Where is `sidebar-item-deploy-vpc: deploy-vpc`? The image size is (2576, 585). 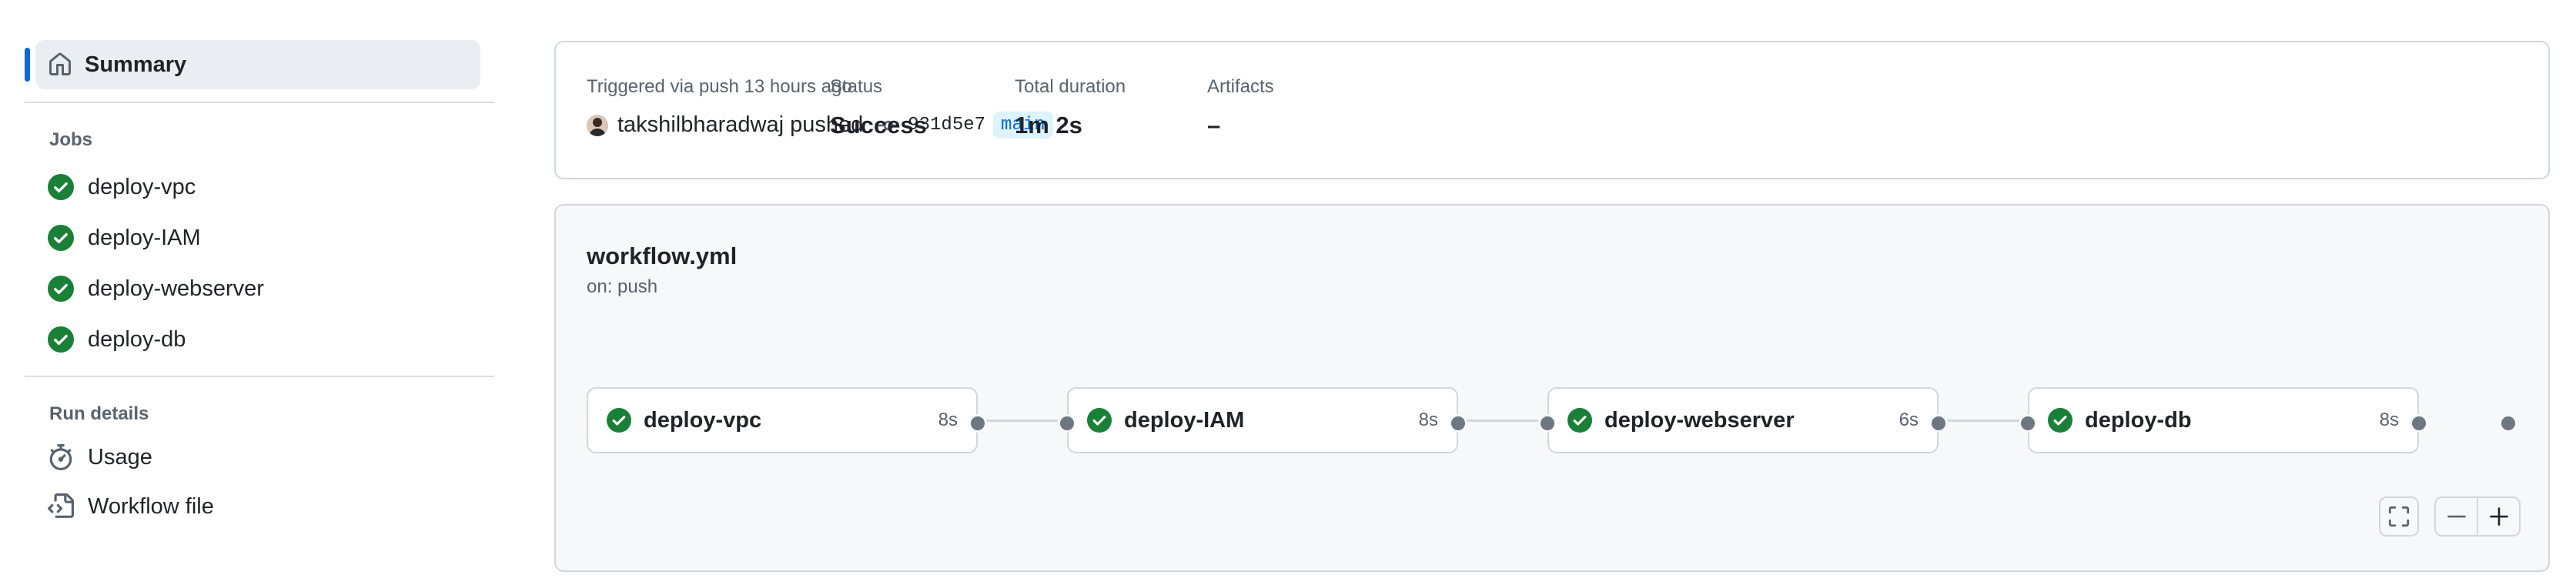 sidebar-item-deploy-vpc: deploy-vpc is located at coordinates (271, 187).